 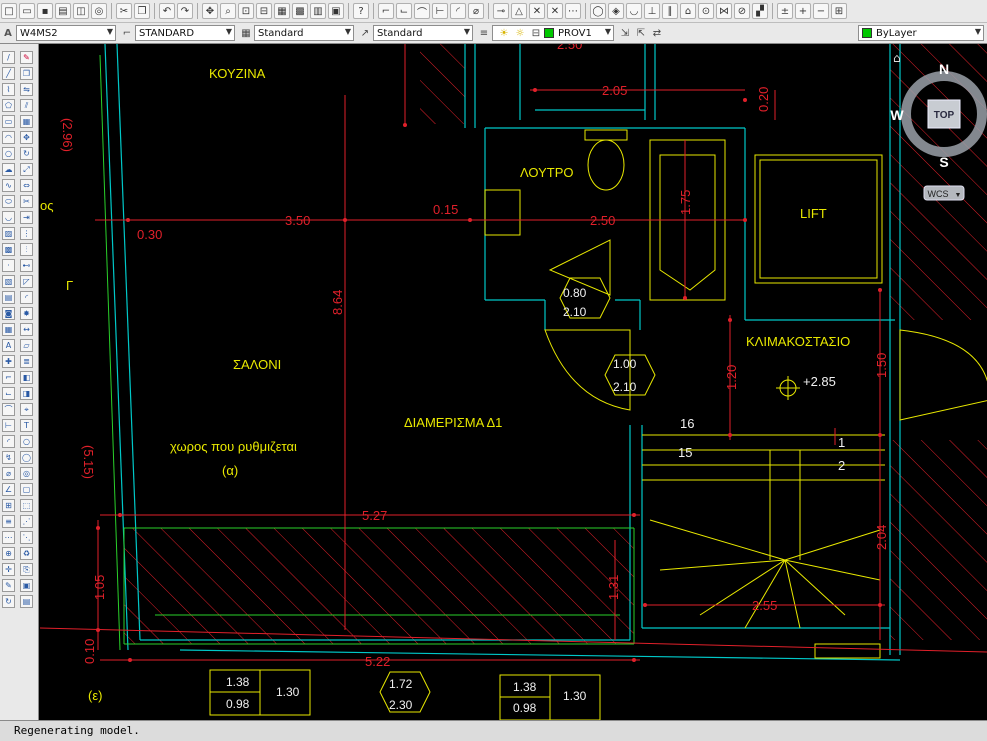 What do you see at coordinates (282, 11) in the screenshot?
I see `properties-icon: ▦` at bounding box center [282, 11].